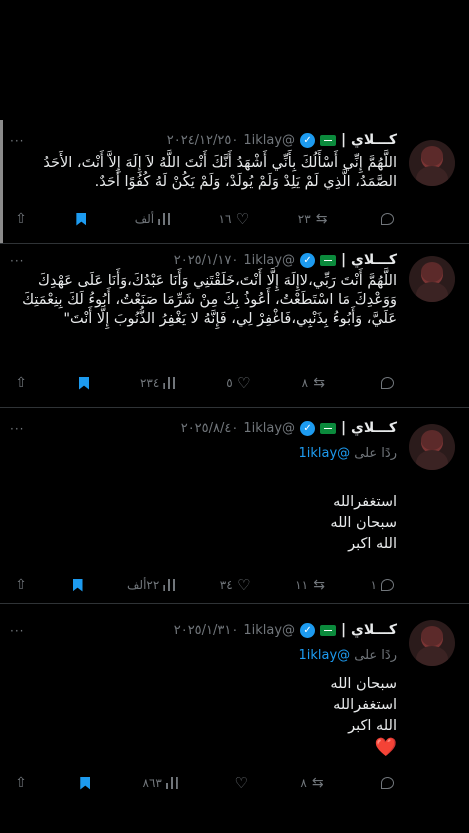  Describe the element at coordinates (226, 585) in the screenshot. I see `like-count: ٣٤` at that location.